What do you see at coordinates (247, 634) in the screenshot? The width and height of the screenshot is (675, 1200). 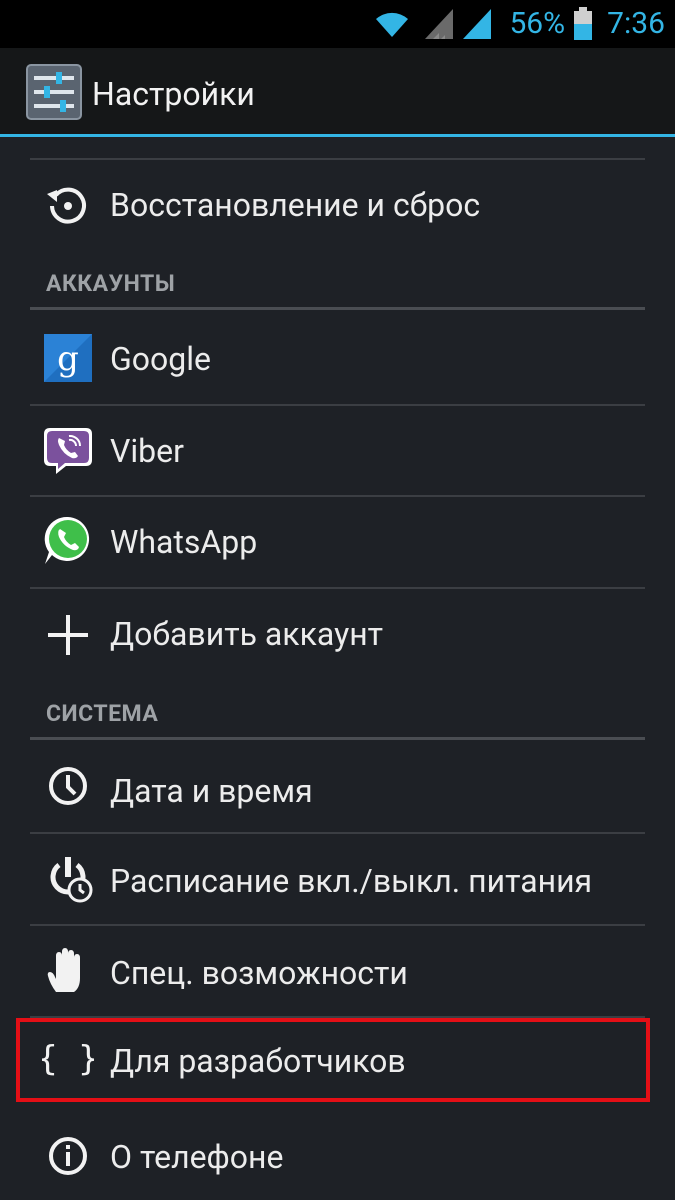 I see `item-label: Добавить аккаунт` at bounding box center [247, 634].